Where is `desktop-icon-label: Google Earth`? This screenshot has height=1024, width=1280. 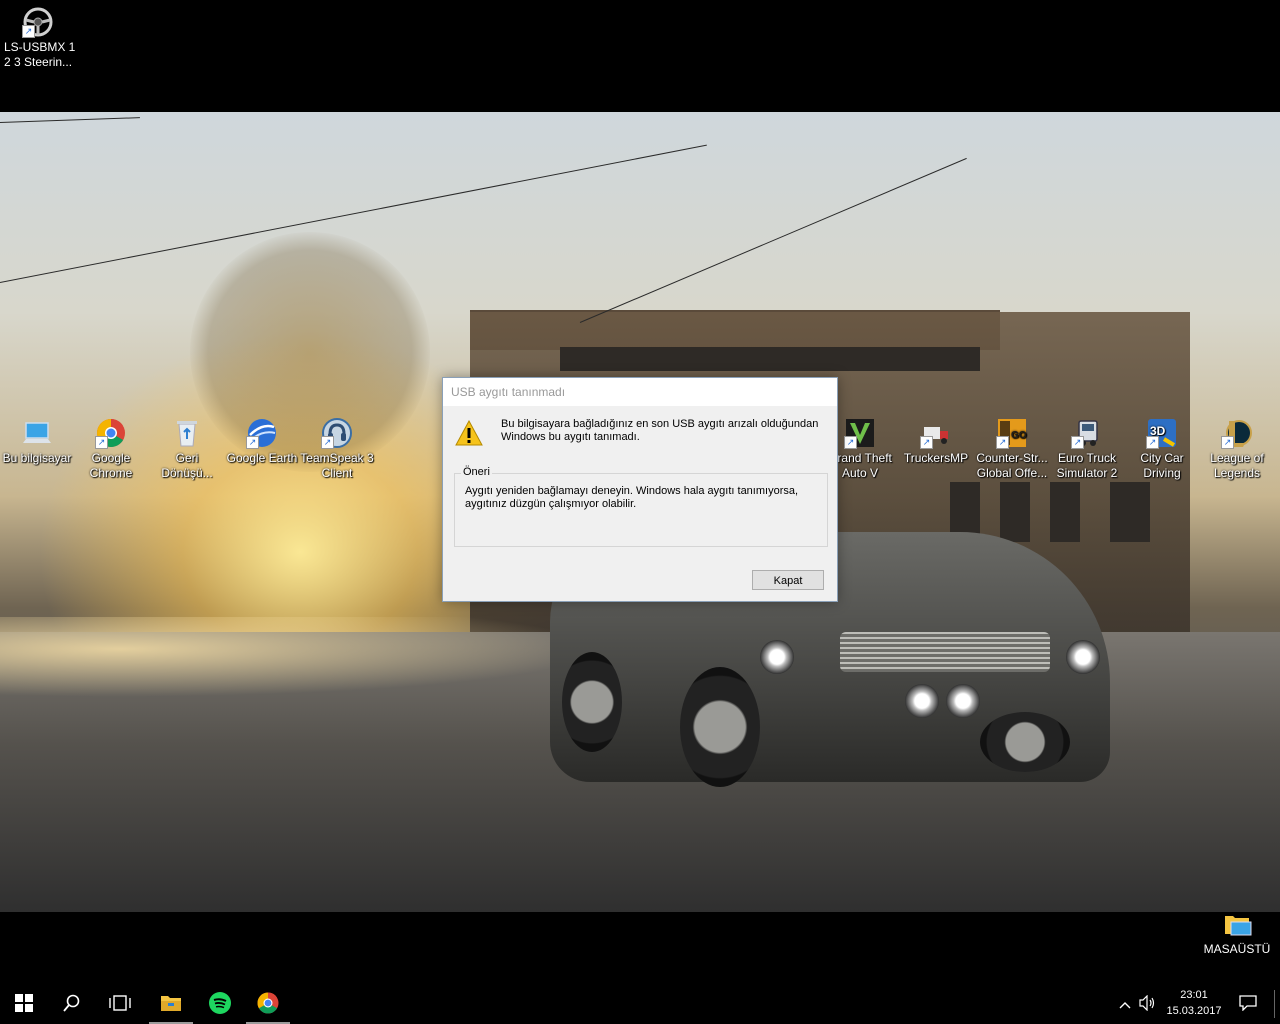 desktop-icon-label: Google Earth is located at coordinates (262, 458).